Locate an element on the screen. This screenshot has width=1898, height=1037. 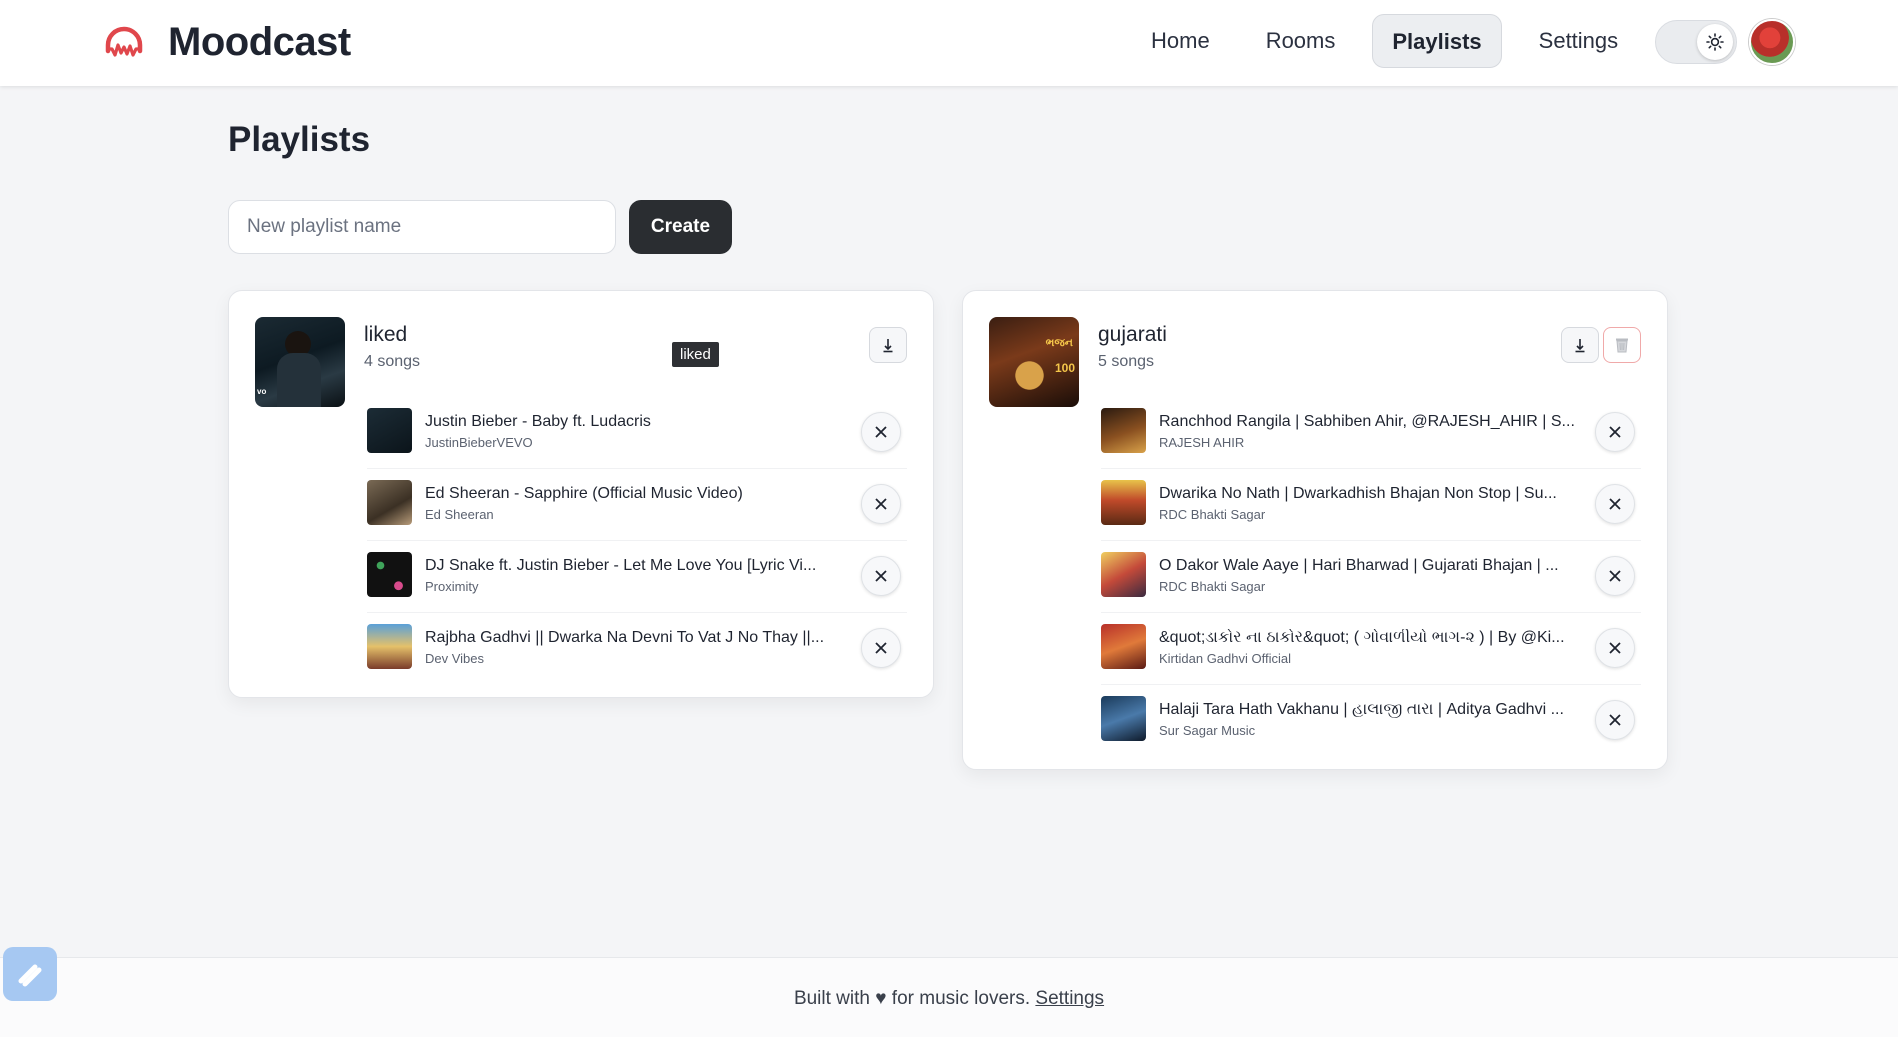
paperclip-icon is located at coordinates (30, 975).